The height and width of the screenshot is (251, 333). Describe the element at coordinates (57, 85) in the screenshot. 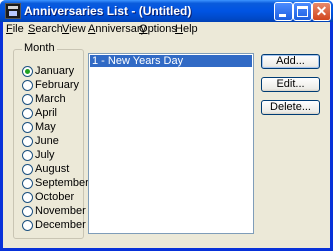

I see `radio-label: February` at that location.